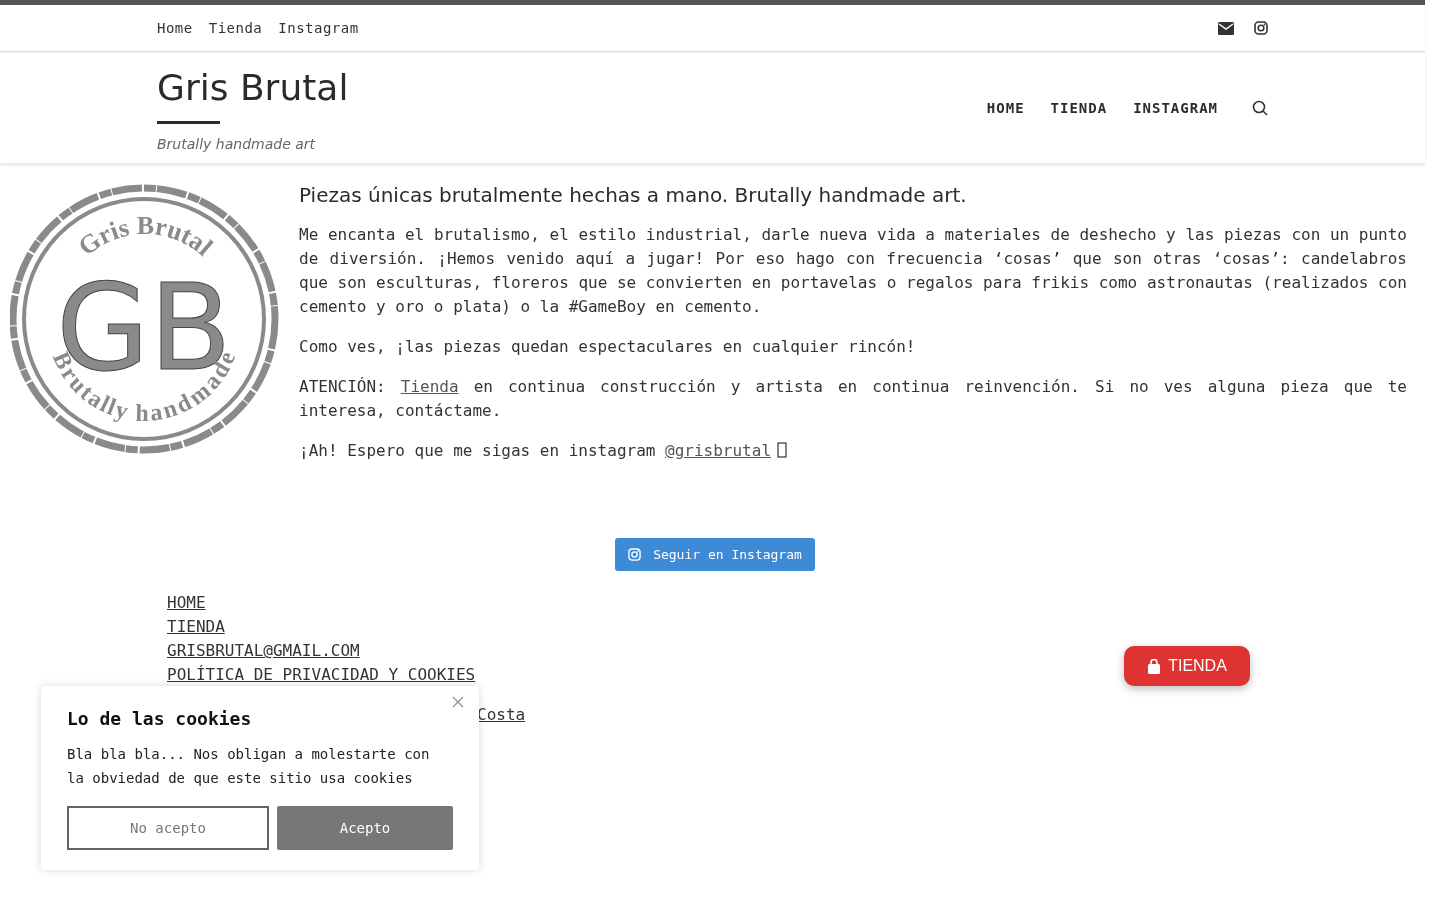 Image resolution: width=1440 pixels, height=900 pixels. Describe the element at coordinates (249, 766) in the screenshot. I see `cookie-text: Bla bla bla... Nos obligan a molestarte con la obviedad de que este sitio usa cookies` at that location.